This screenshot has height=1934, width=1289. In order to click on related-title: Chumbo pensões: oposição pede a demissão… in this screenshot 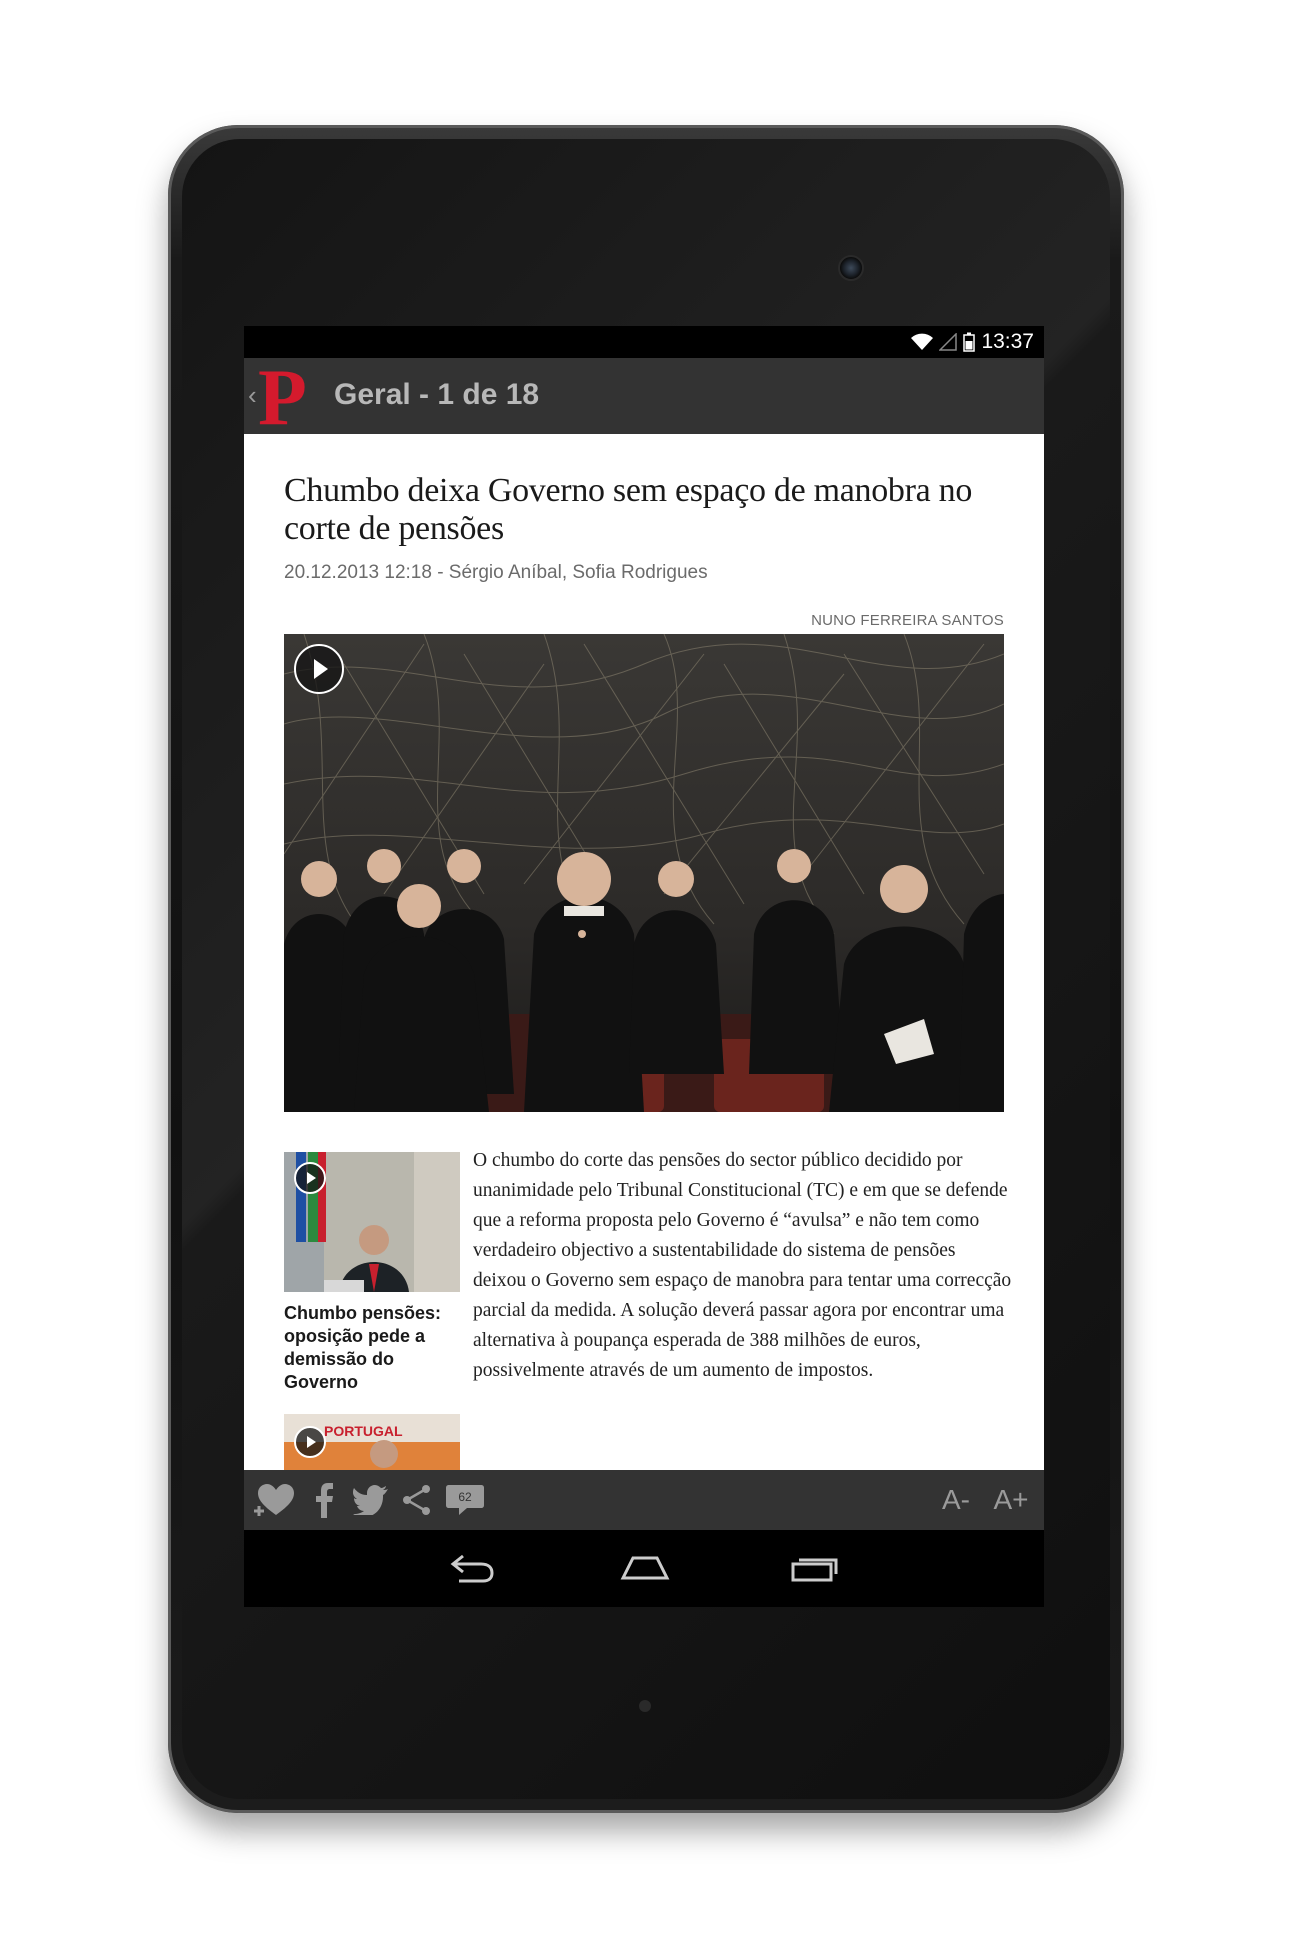, I will do `click(372, 1348)`.